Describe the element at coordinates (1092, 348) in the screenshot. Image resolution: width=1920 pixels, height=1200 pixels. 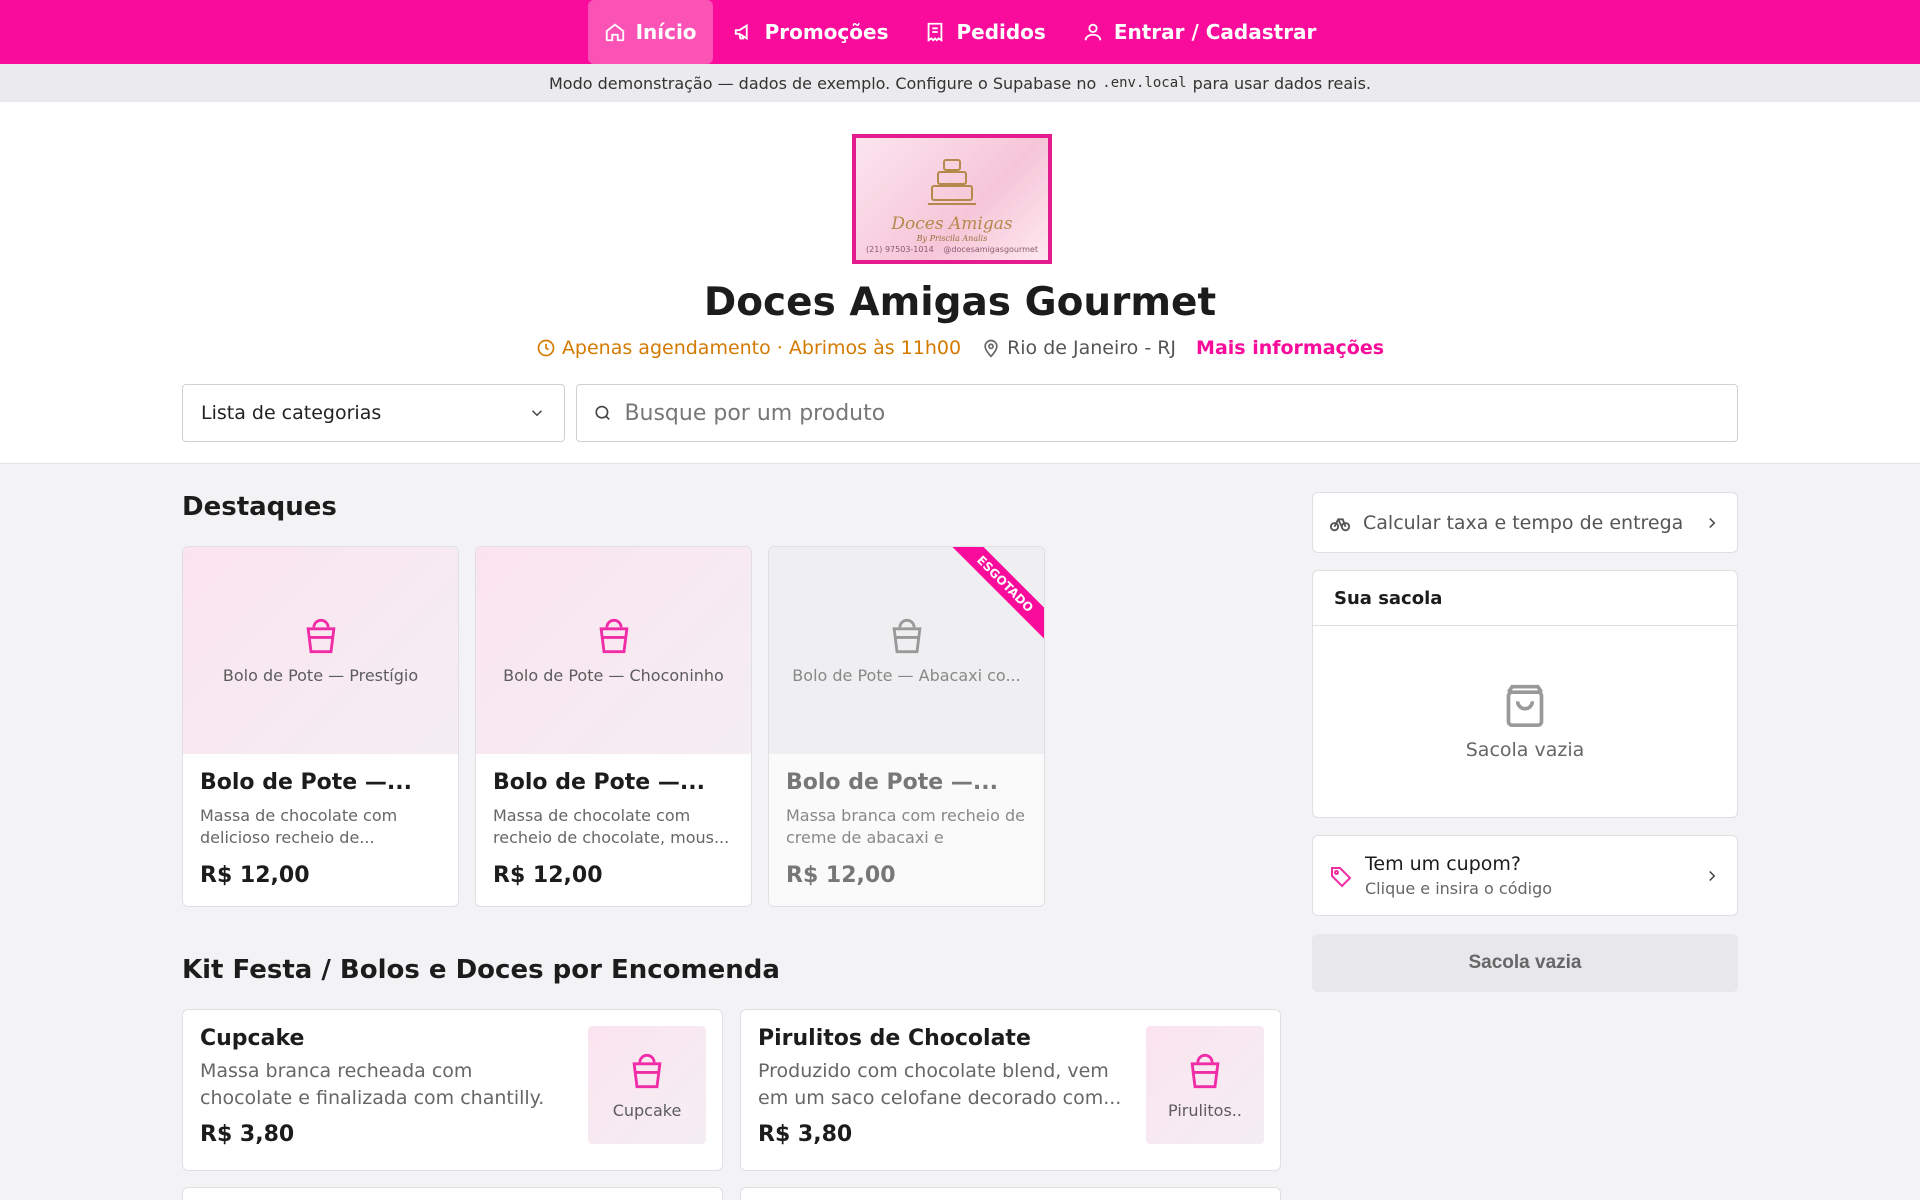
I see `location-text: Rio de Janeiro - RJ` at that location.